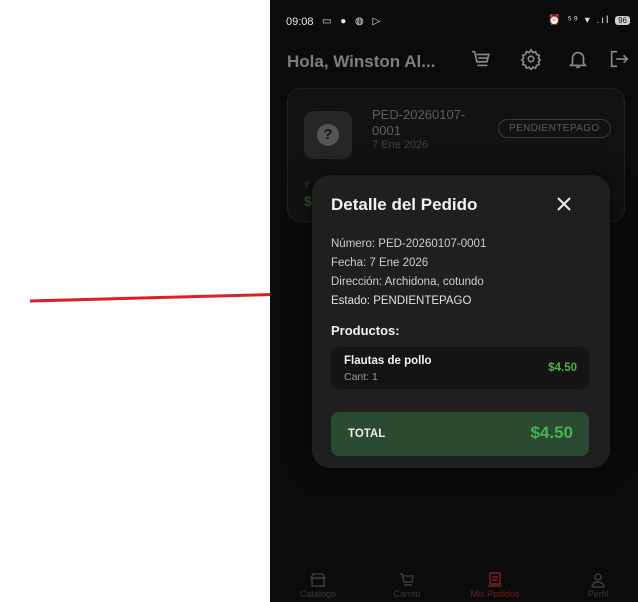 The width and height of the screenshot is (638, 602). I want to click on settings-icon, so click(533, 61).